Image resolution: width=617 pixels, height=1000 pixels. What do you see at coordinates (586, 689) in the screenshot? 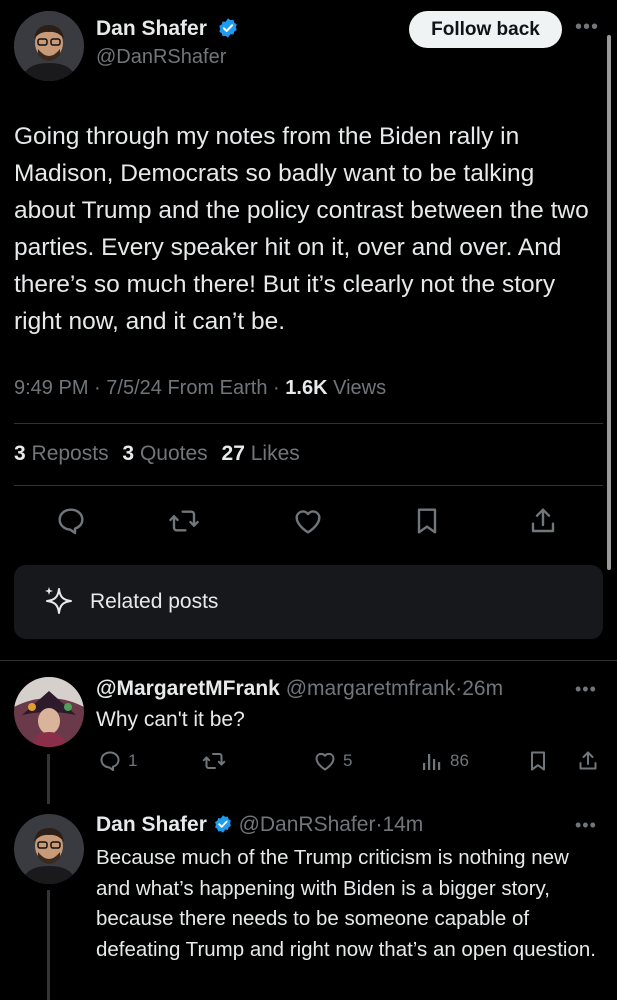
I see `reply1-more-icon: •••` at bounding box center [586, 689].